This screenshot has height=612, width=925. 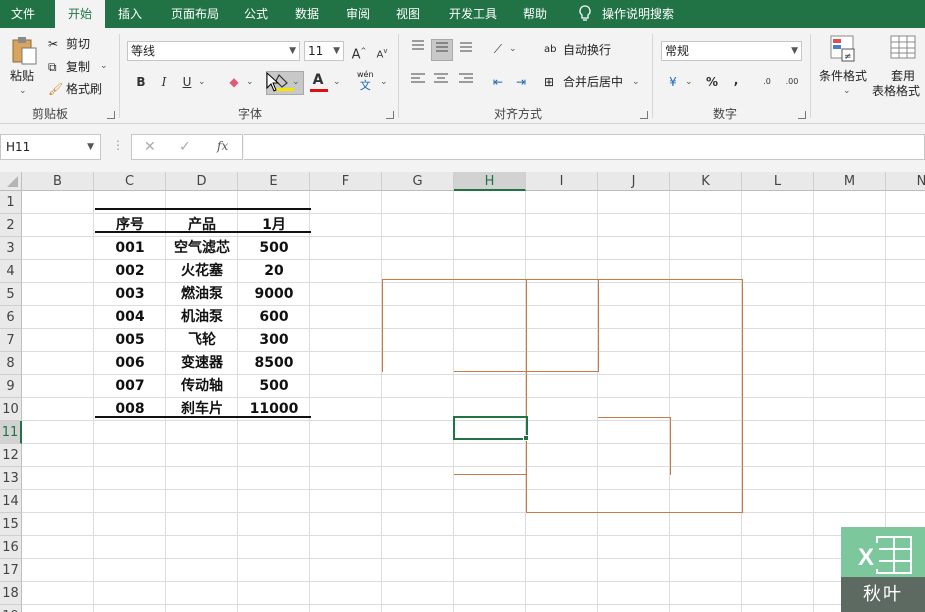 I want to click on conditional-format-dropdown-icon: ⌄, so click(x=847, y=91).